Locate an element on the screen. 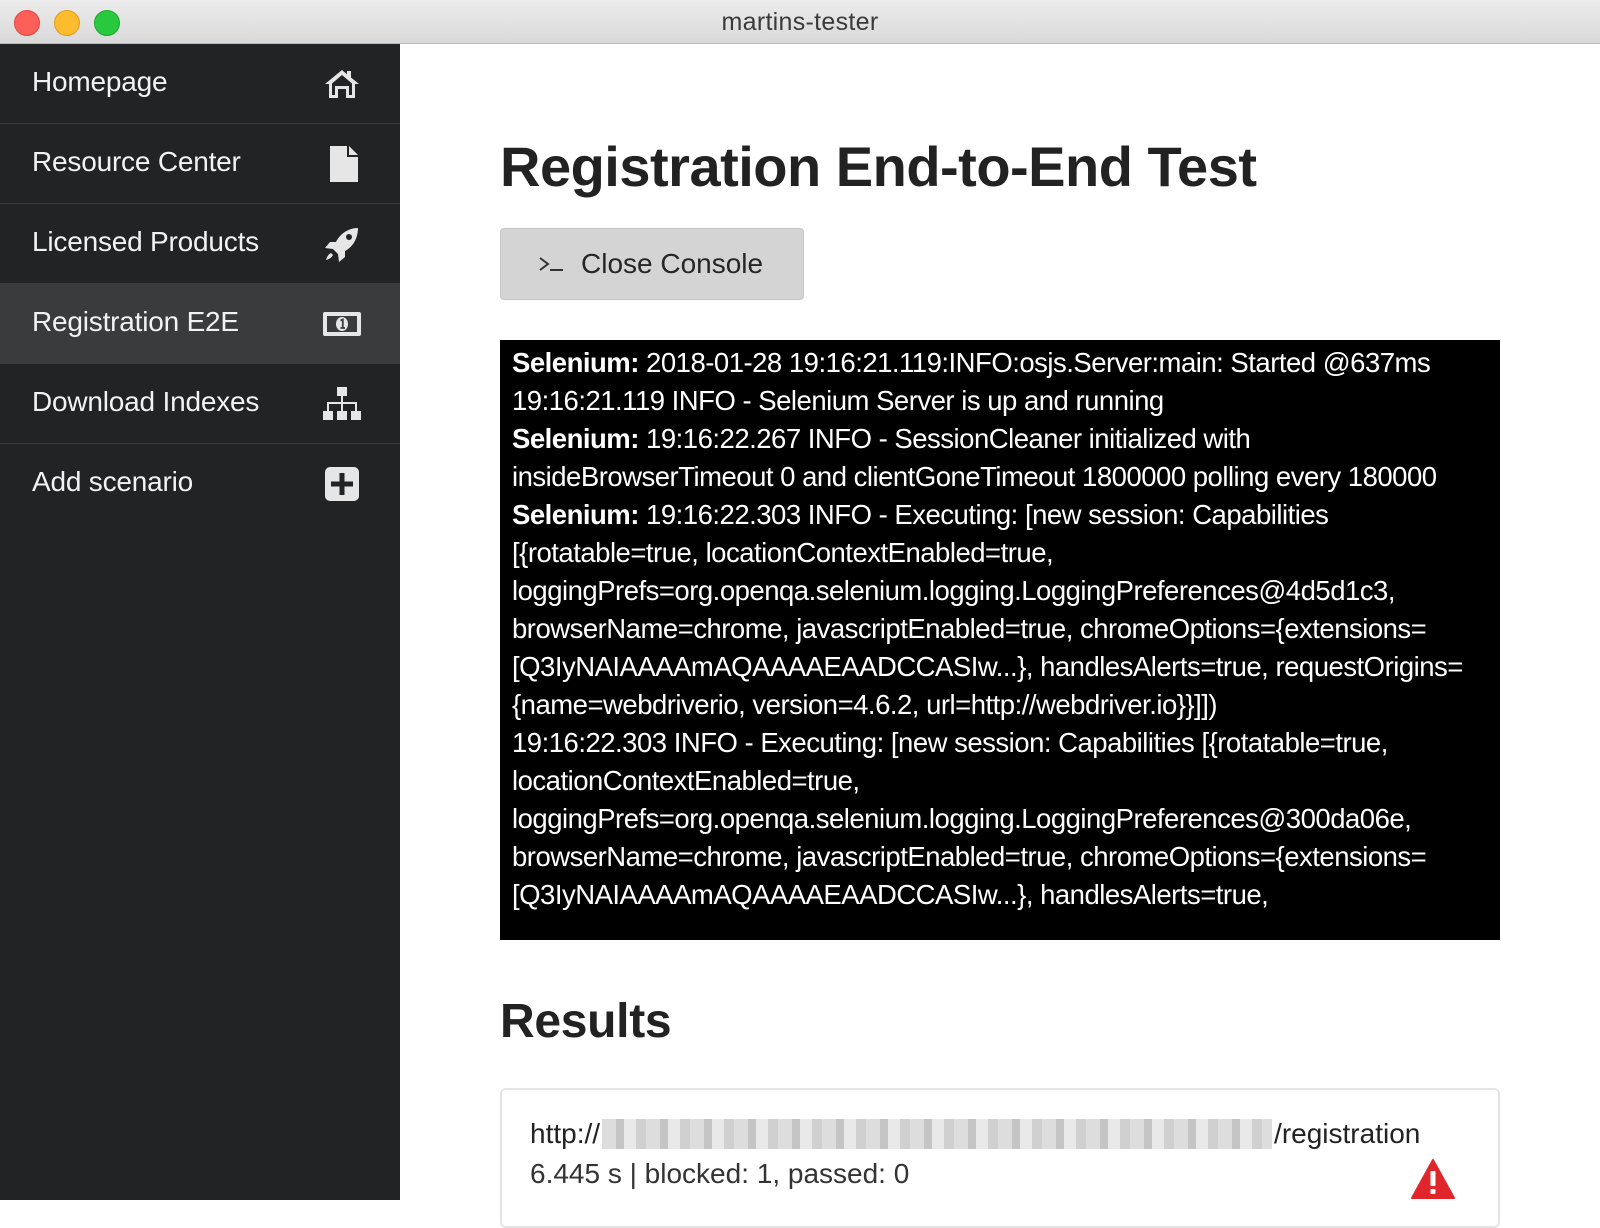 The height and width of the screenshot is (1228, 1600). result-summary: 6.445 s | blocked: 1, passed: 0 is located at coordinates (720, 1173).